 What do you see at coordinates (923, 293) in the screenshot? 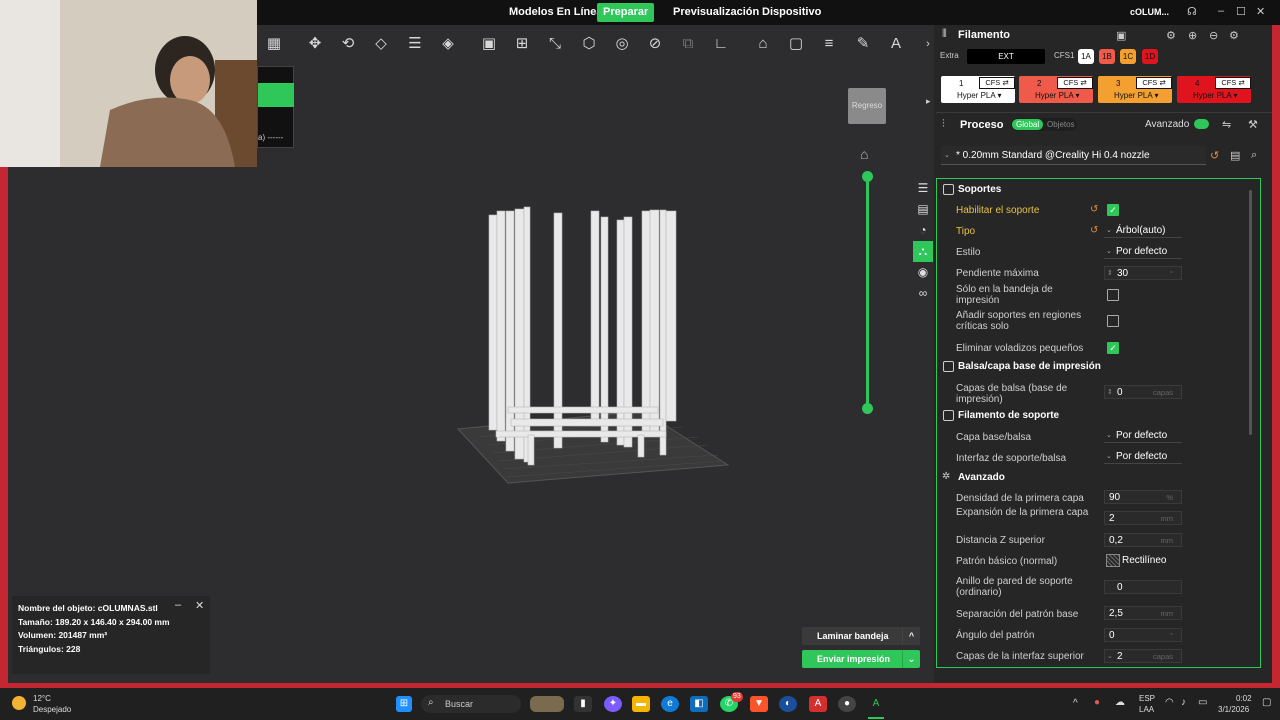
I see `multimaterial-icon: ∞` at bounding box center [923, 293].